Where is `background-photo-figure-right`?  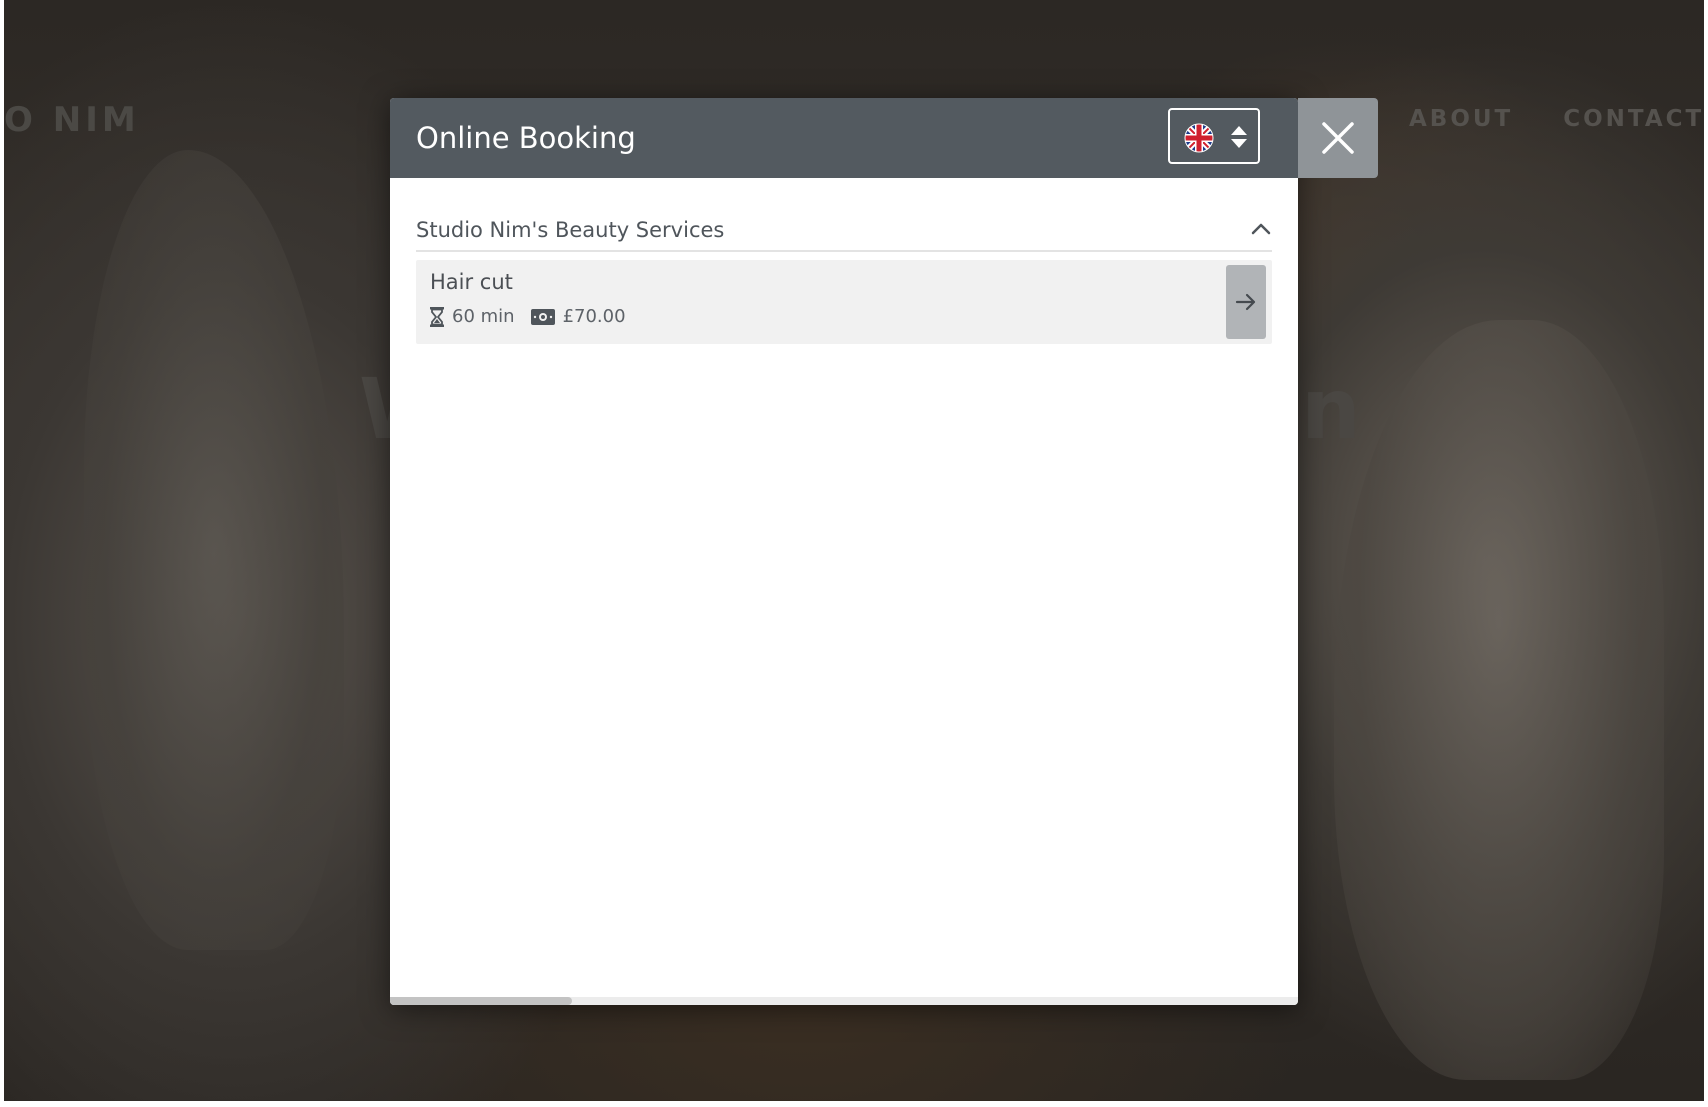
background-photo-figure-right is located at coordinates (1499, 700).